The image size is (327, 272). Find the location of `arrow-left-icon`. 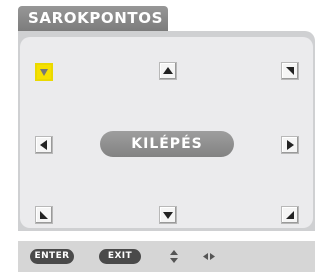

arrow-left-icon is located at coordinates (43, 145).